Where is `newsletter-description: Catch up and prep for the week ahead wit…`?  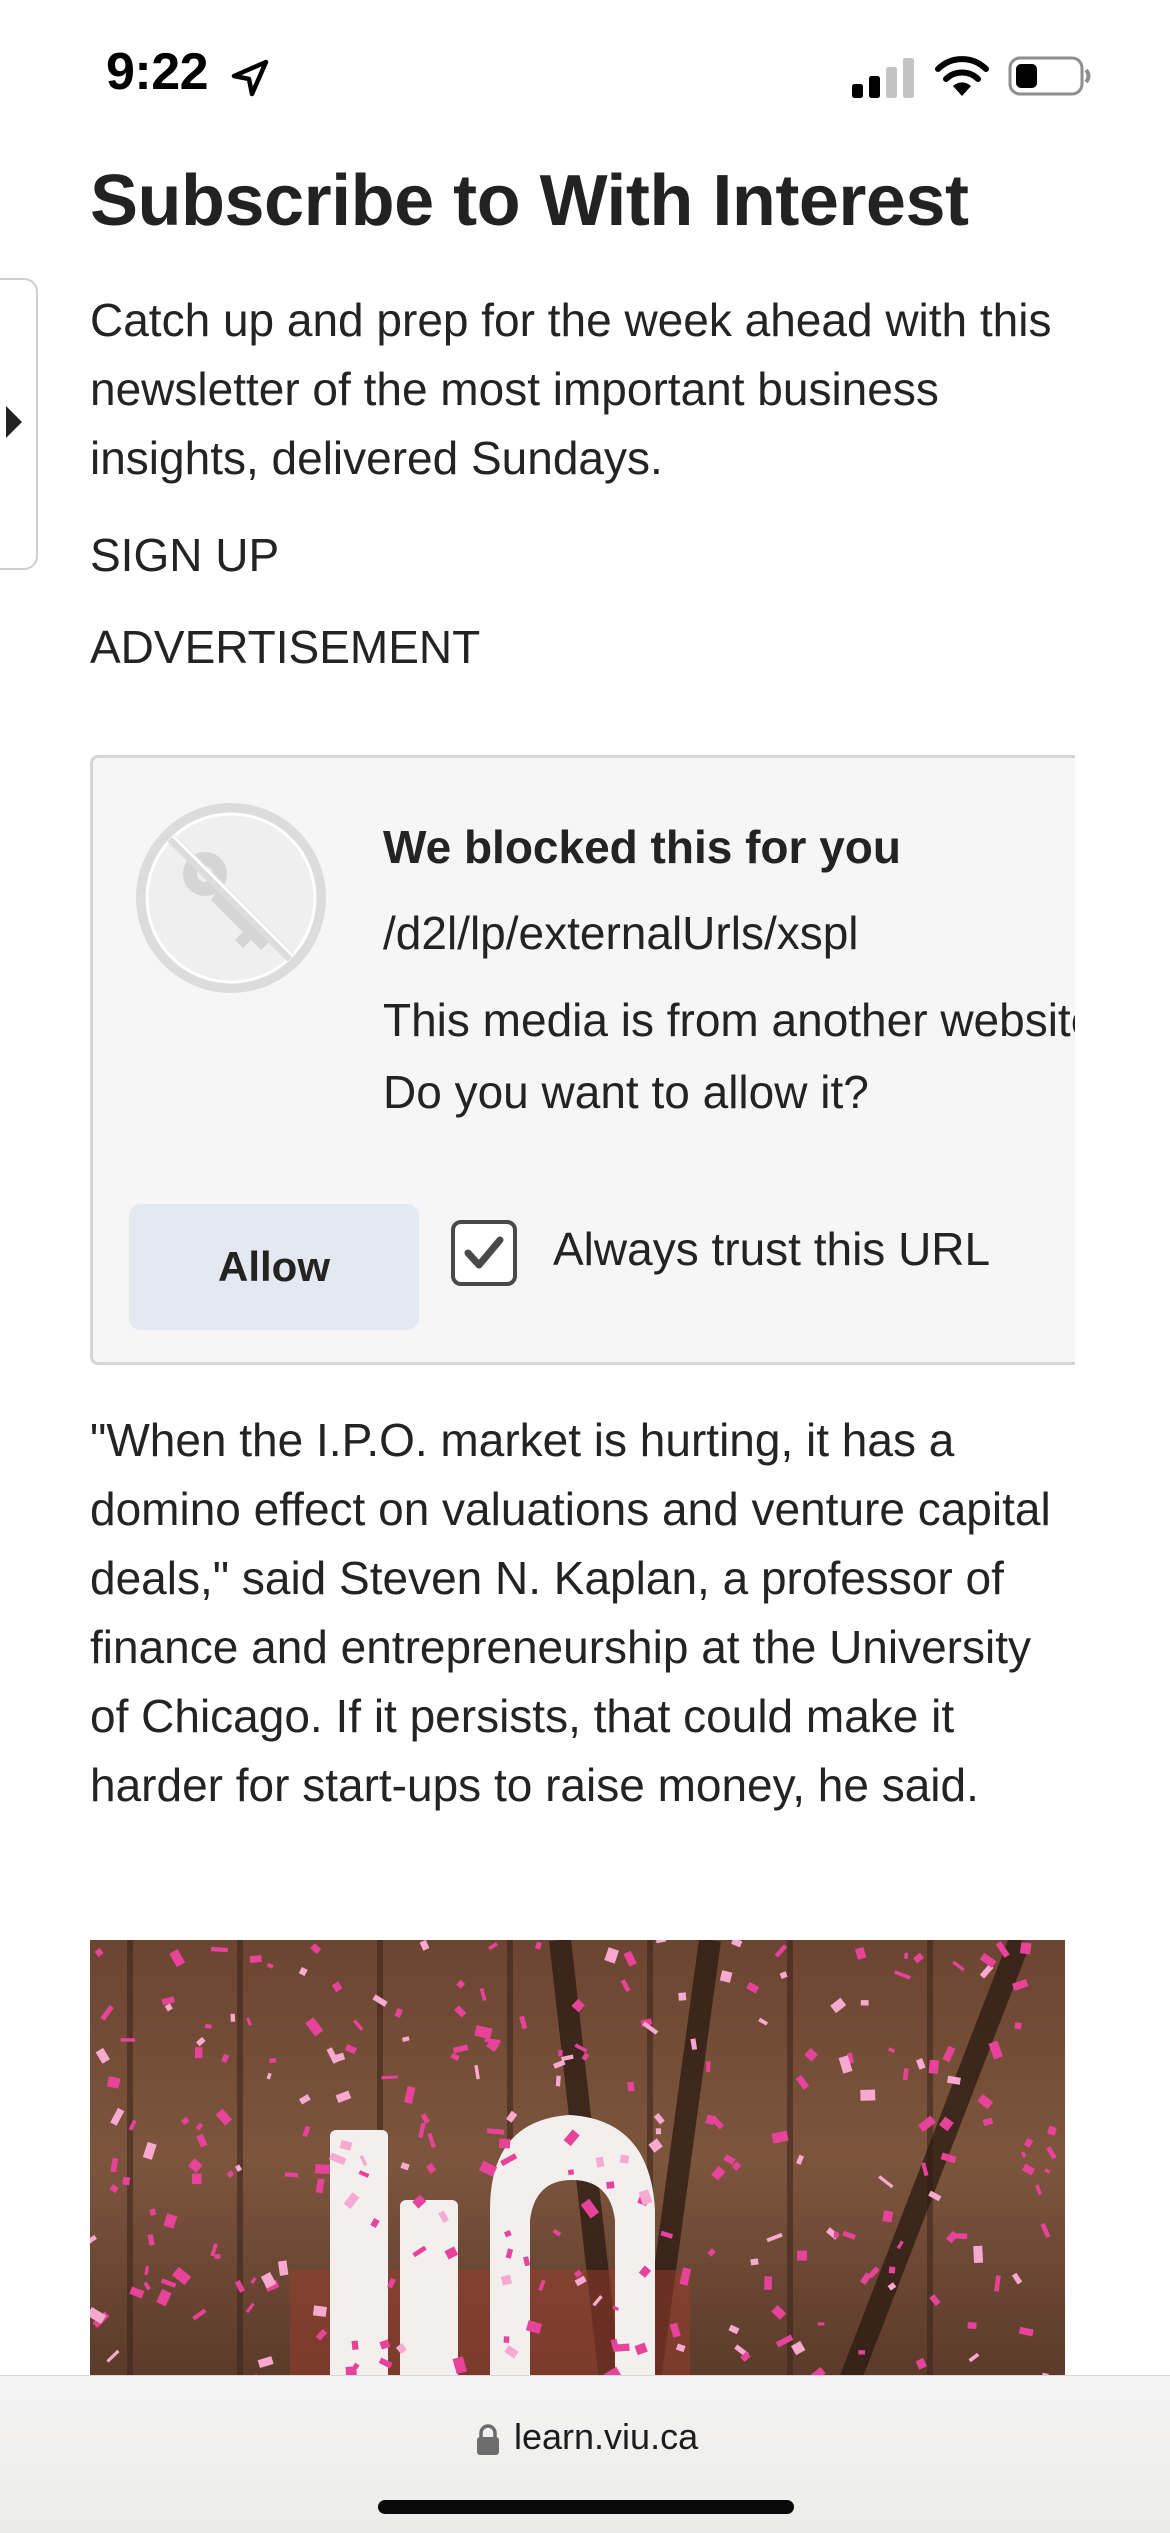 newsletter-description: Catch up and prep for the week ahead wit… is located at coordinates (571, 389).